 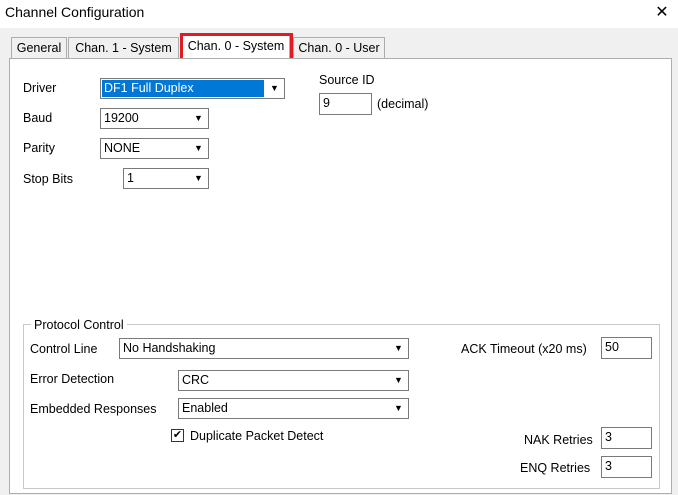 What do you see at coordinates (154, 148) in the screenshot?
I see `parity-select: NONE ▼` at bounding box center [154, 148].